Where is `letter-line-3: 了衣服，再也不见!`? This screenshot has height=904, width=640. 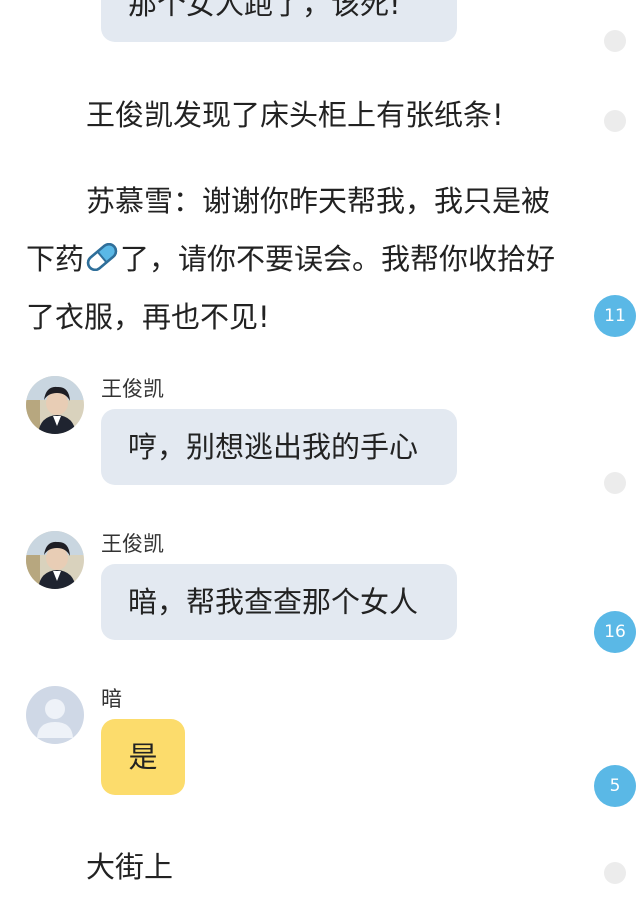 letter-line-3: 了衣服，再也不见! is located at coordinates (148, 317).